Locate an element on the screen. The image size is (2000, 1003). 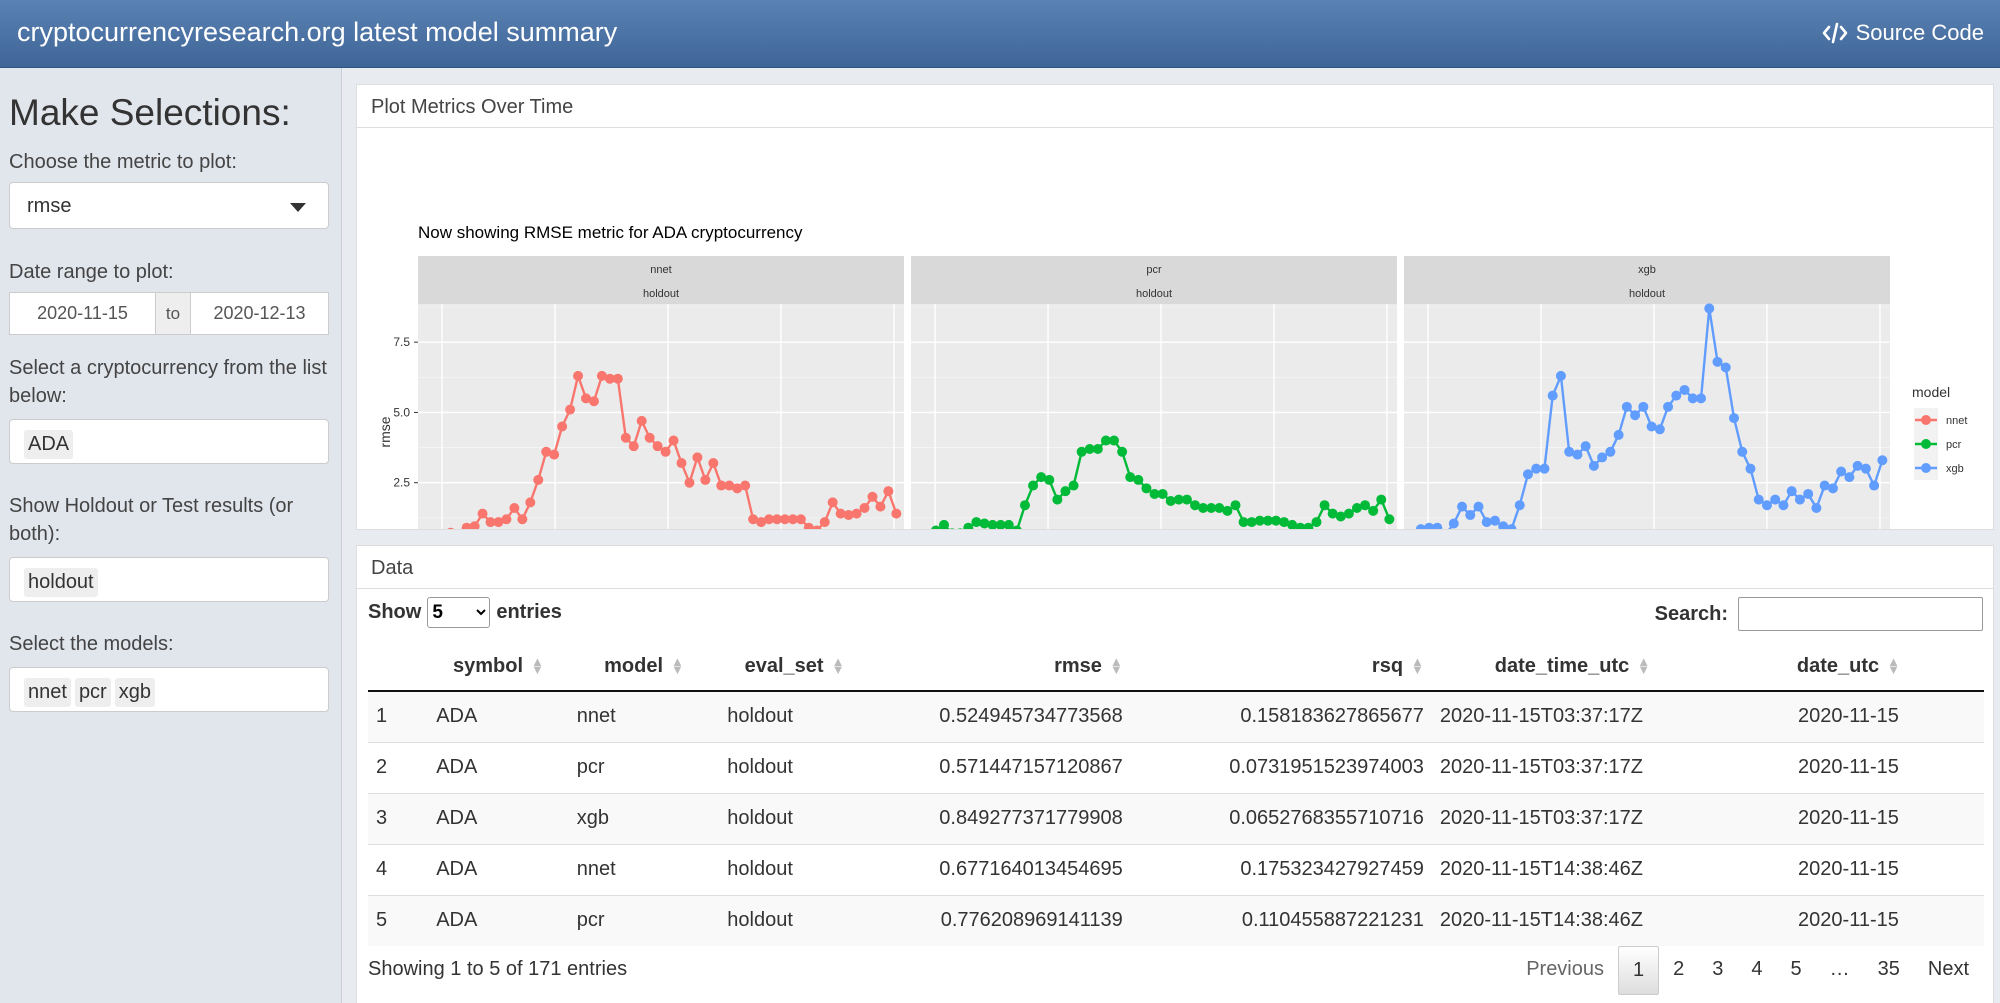
table-cell: pcr is located at coordinates (644, 920).